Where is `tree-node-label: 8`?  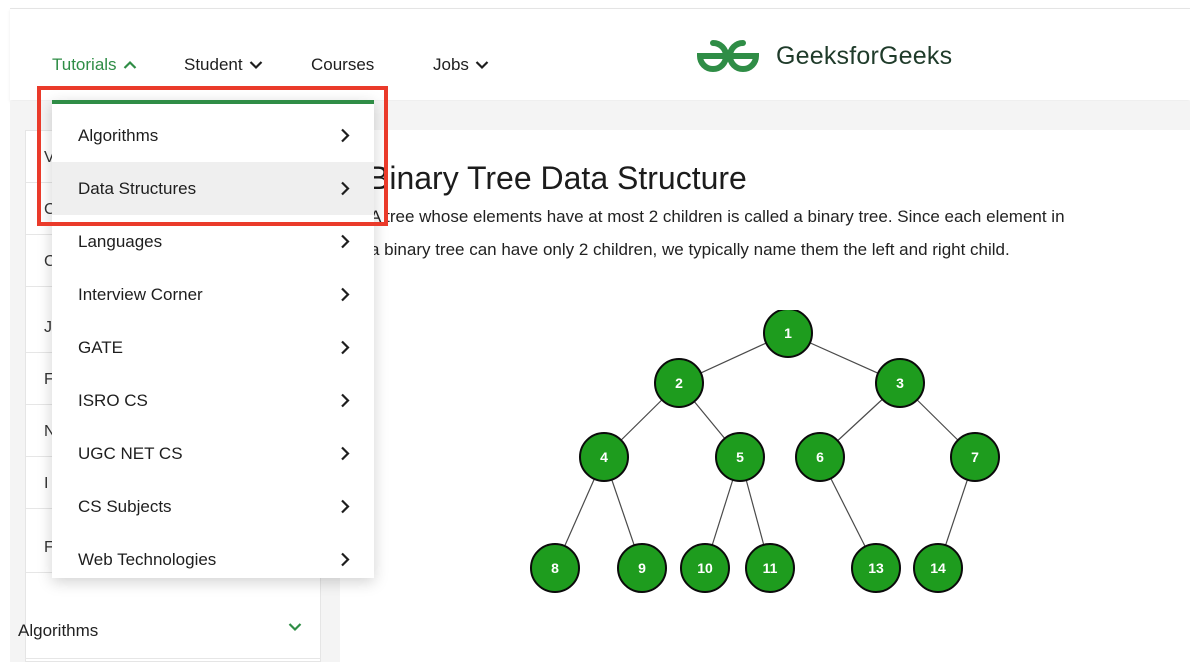
tree-node-label: 8 is located at coordinates (555, 568).